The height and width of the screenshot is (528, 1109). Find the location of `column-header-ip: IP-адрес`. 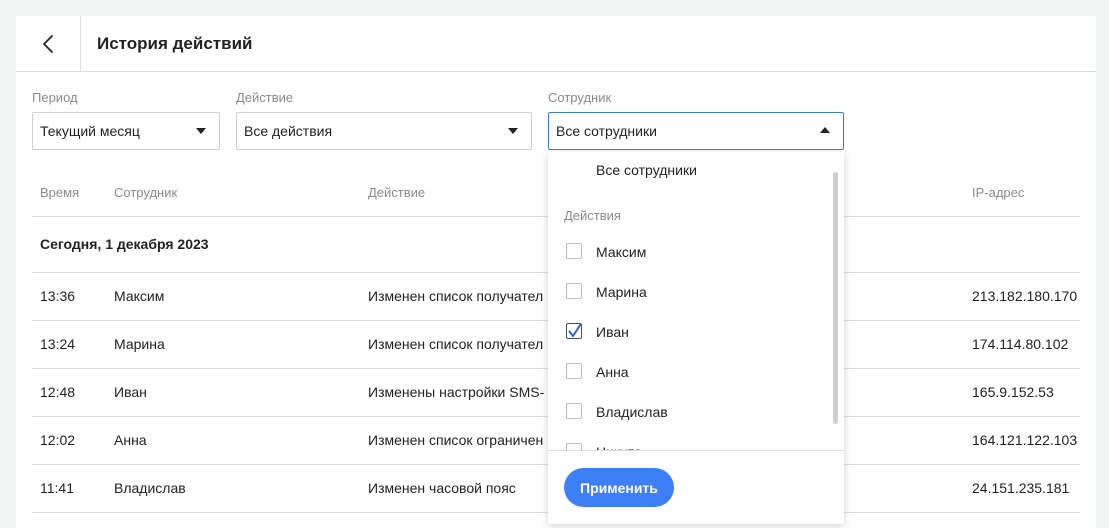

column-header-ip: IP-адрес is located at coordinates (998, 192).